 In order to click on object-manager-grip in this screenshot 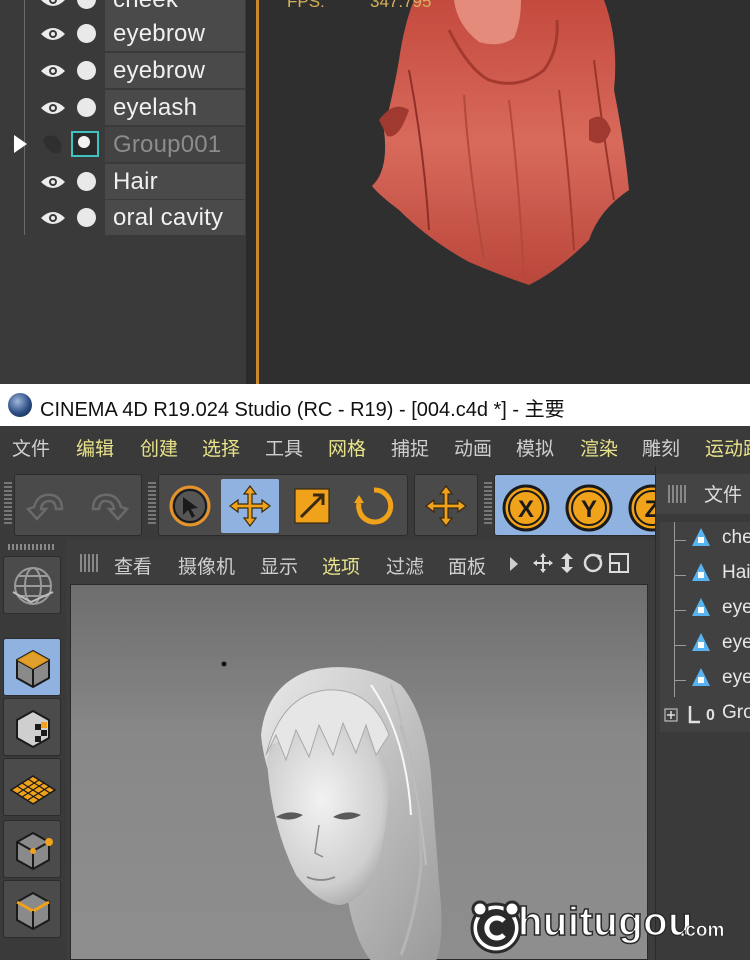, I will do `click(677, 494)`.